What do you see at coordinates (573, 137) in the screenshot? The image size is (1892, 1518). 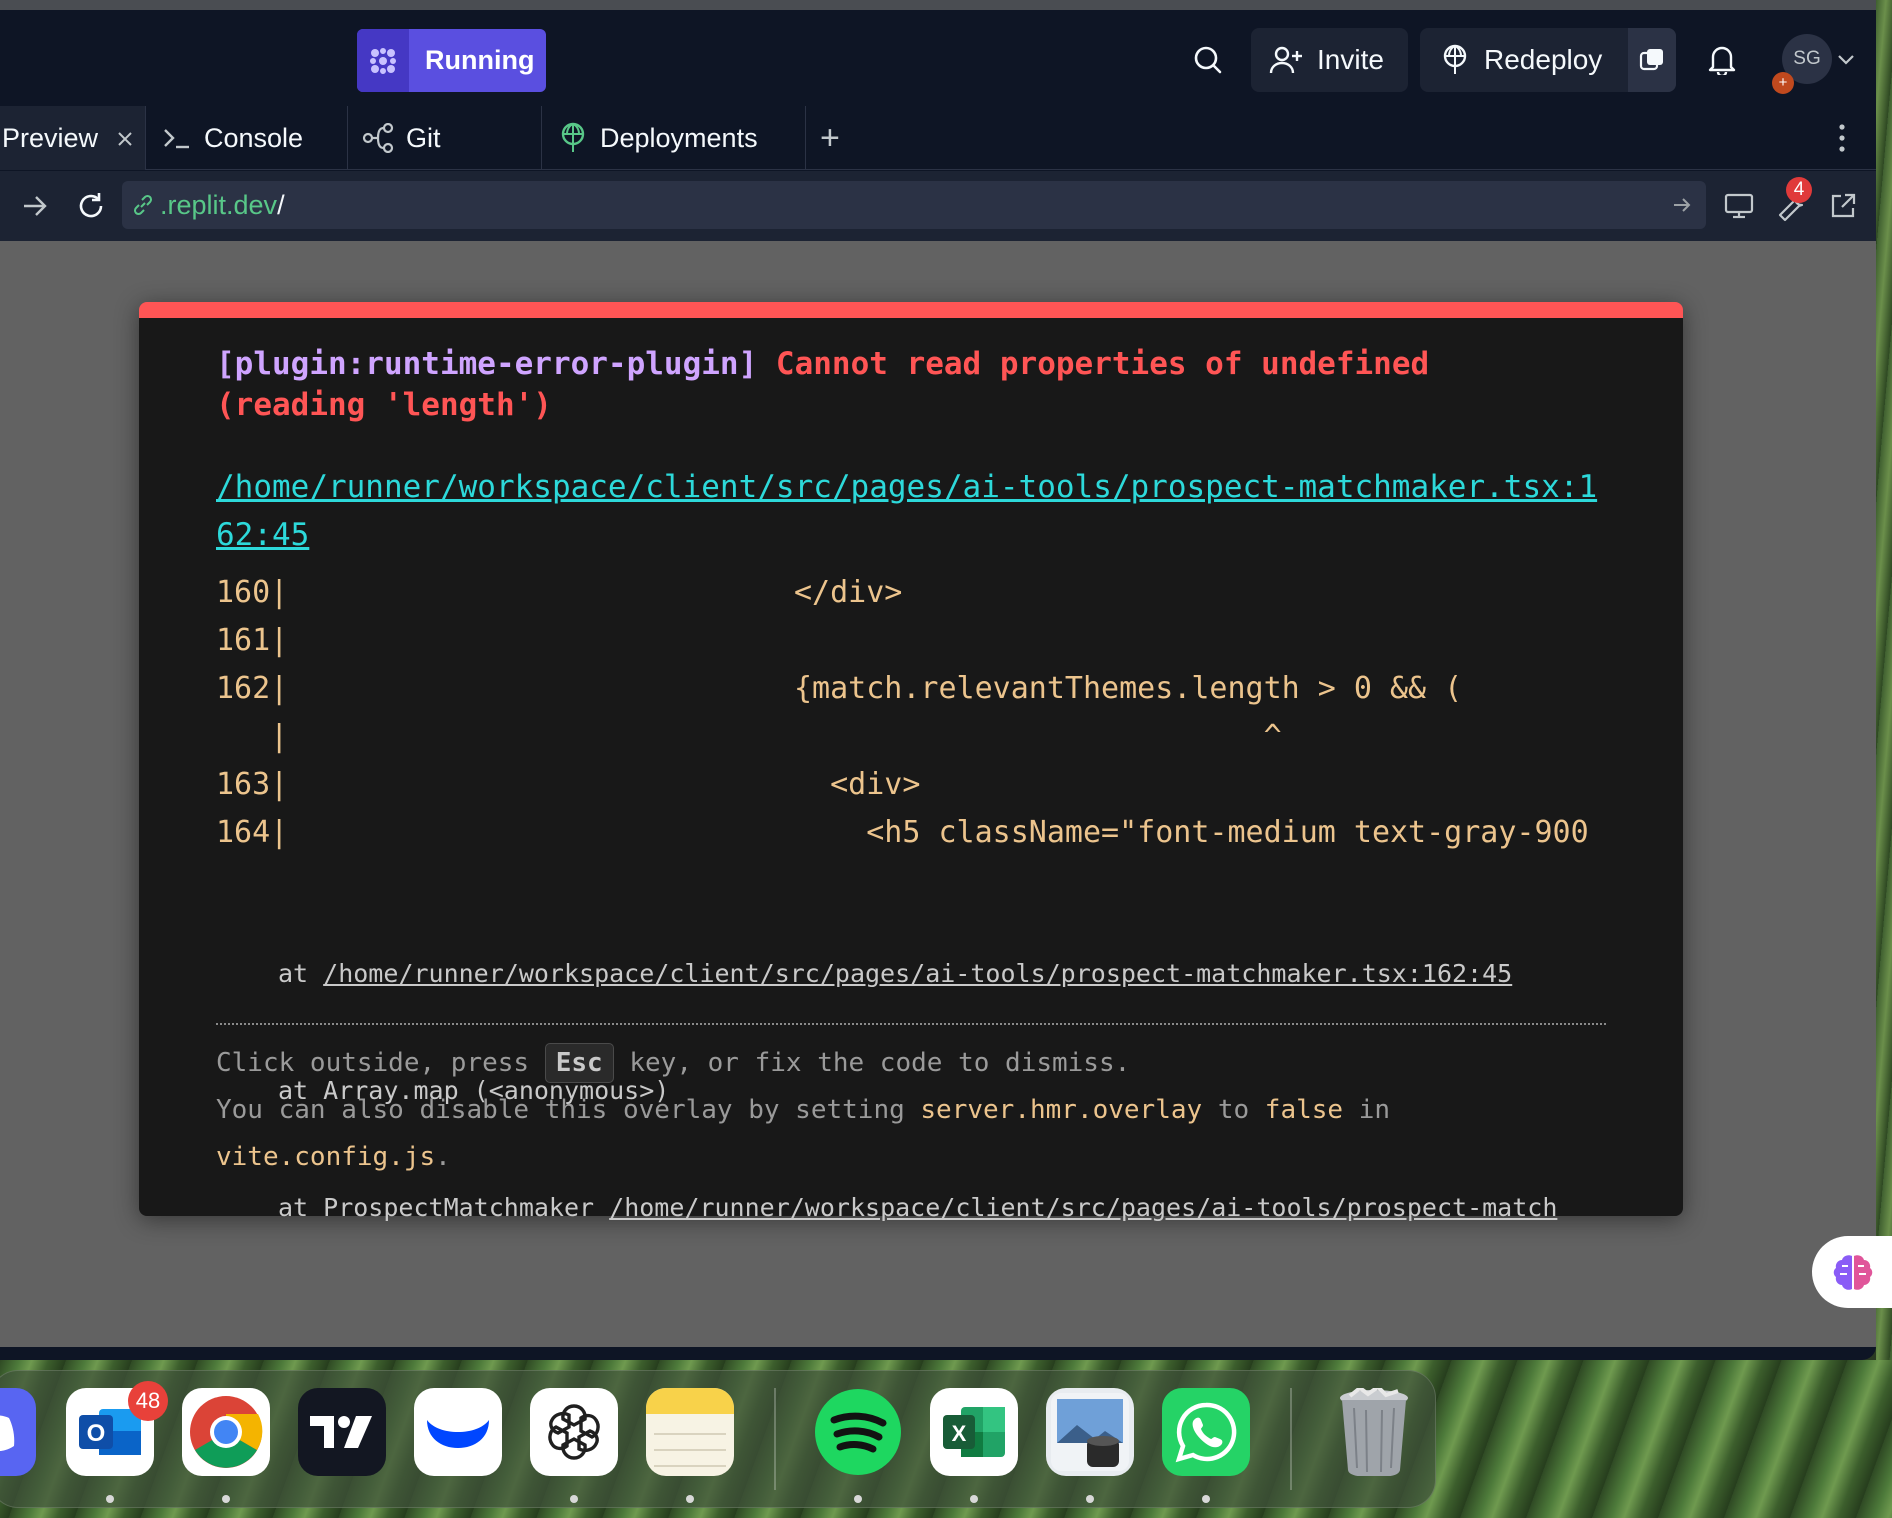 I see `deployments-icon` at bounding box center [573, 137].